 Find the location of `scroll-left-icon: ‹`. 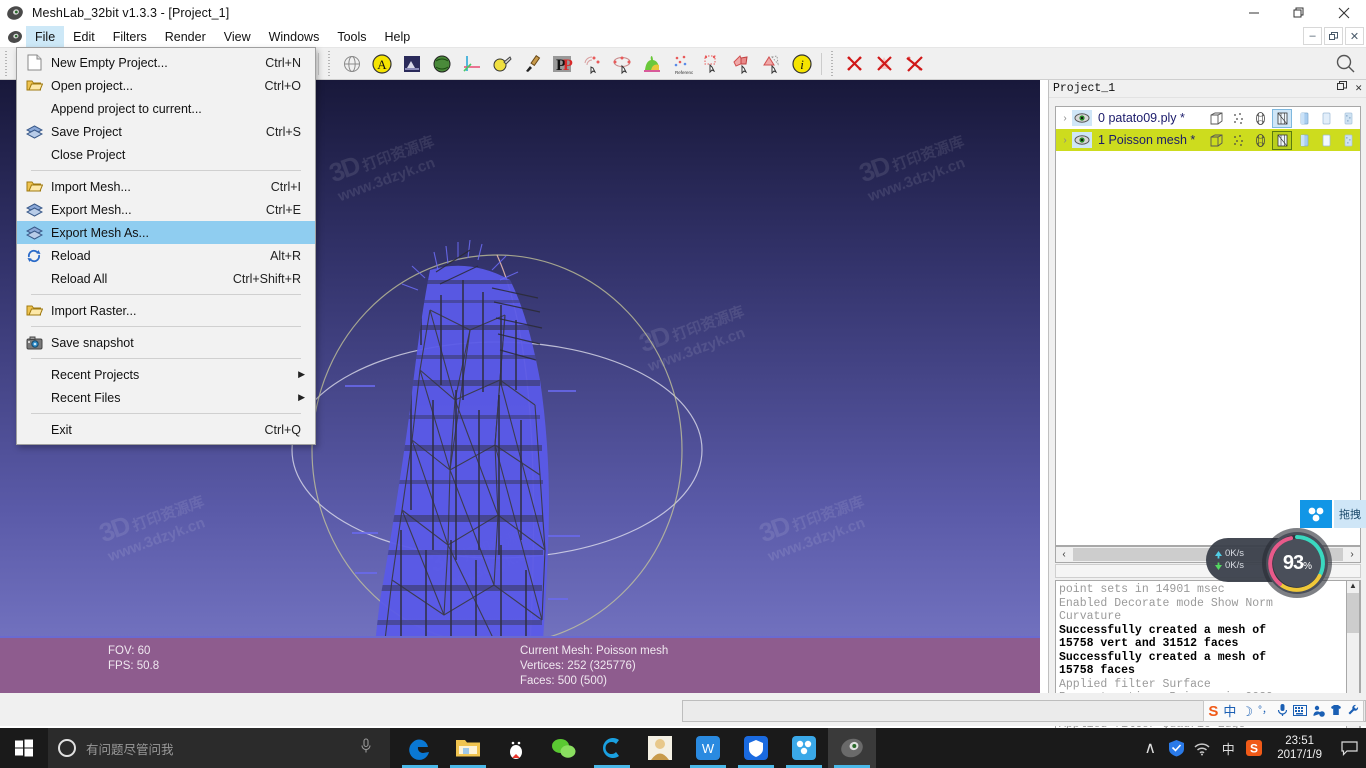

scroll-left-icon: ‹ is located at coordinates (1064, 554).